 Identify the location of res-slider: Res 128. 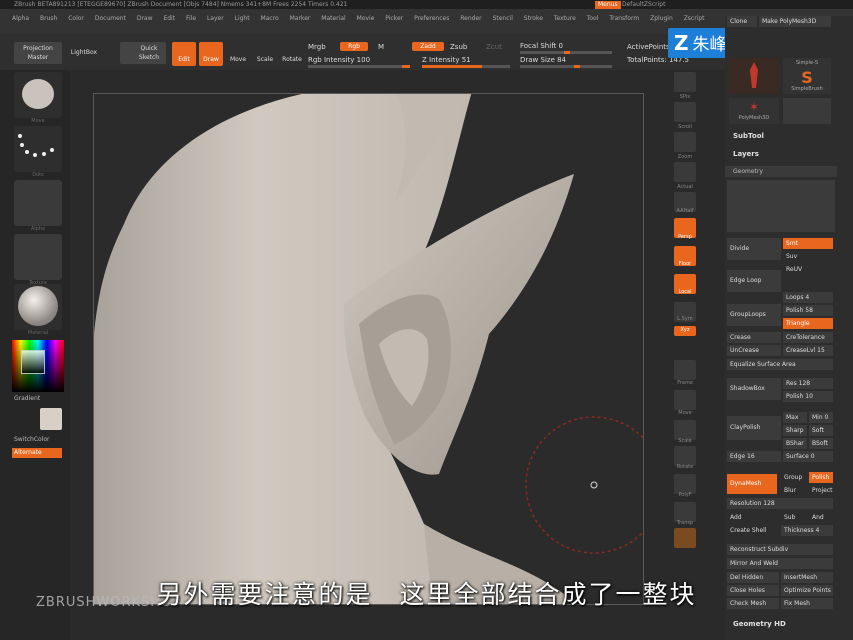
(808, 383).